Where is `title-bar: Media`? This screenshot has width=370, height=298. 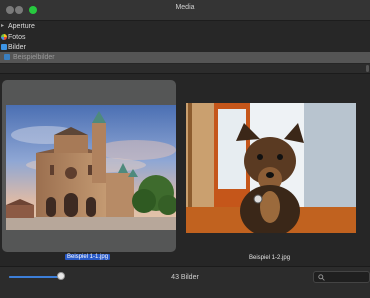 title-bar: Media is located at coordinates (185, 10).